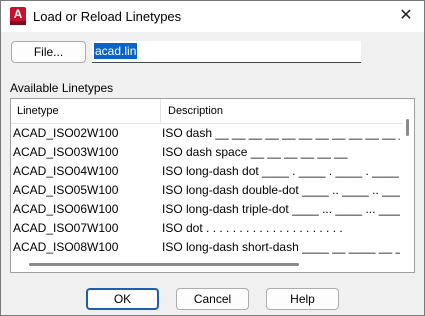  Describe the element at coordinates (66, 228) in the screenshot. I see `linetype-name: ACAD_ISO07W100` at that location.